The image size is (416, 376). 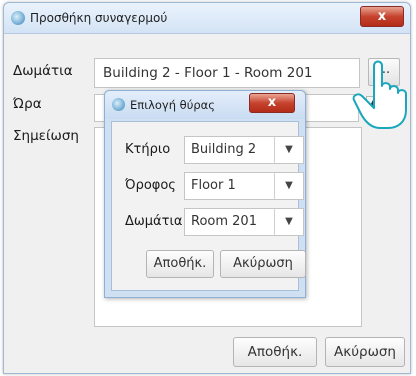 I want to click on floor-value: Floor 1, so click(x=213, y=185).